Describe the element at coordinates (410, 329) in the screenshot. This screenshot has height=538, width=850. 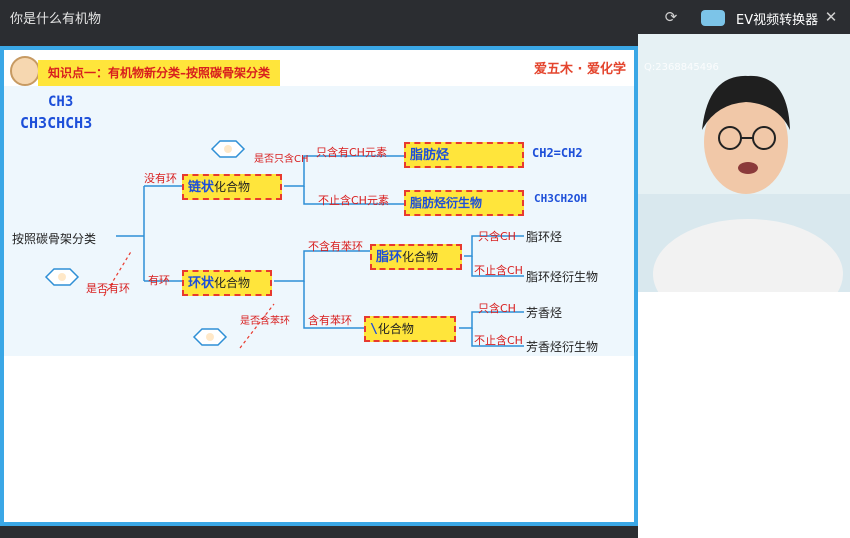
I see `aromatic-compound-box: \化合物` at that location.